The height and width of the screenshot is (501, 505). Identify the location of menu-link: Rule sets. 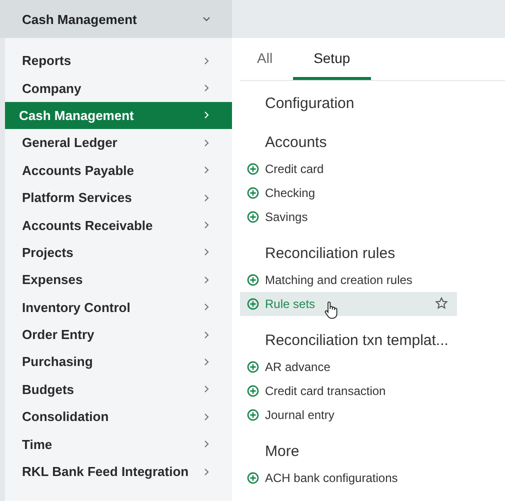
(348, 304).